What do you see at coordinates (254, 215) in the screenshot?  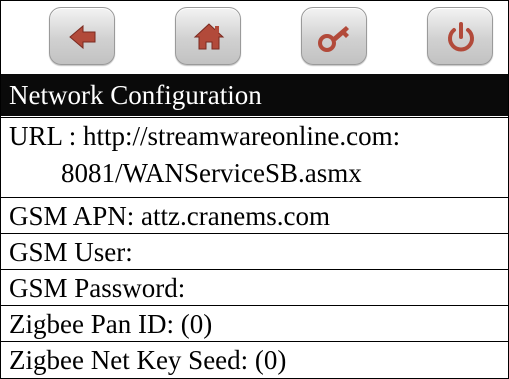 I see `gsm-apn-row: GSM APN: attz.cranems.com` at bounding box center [254, 215].